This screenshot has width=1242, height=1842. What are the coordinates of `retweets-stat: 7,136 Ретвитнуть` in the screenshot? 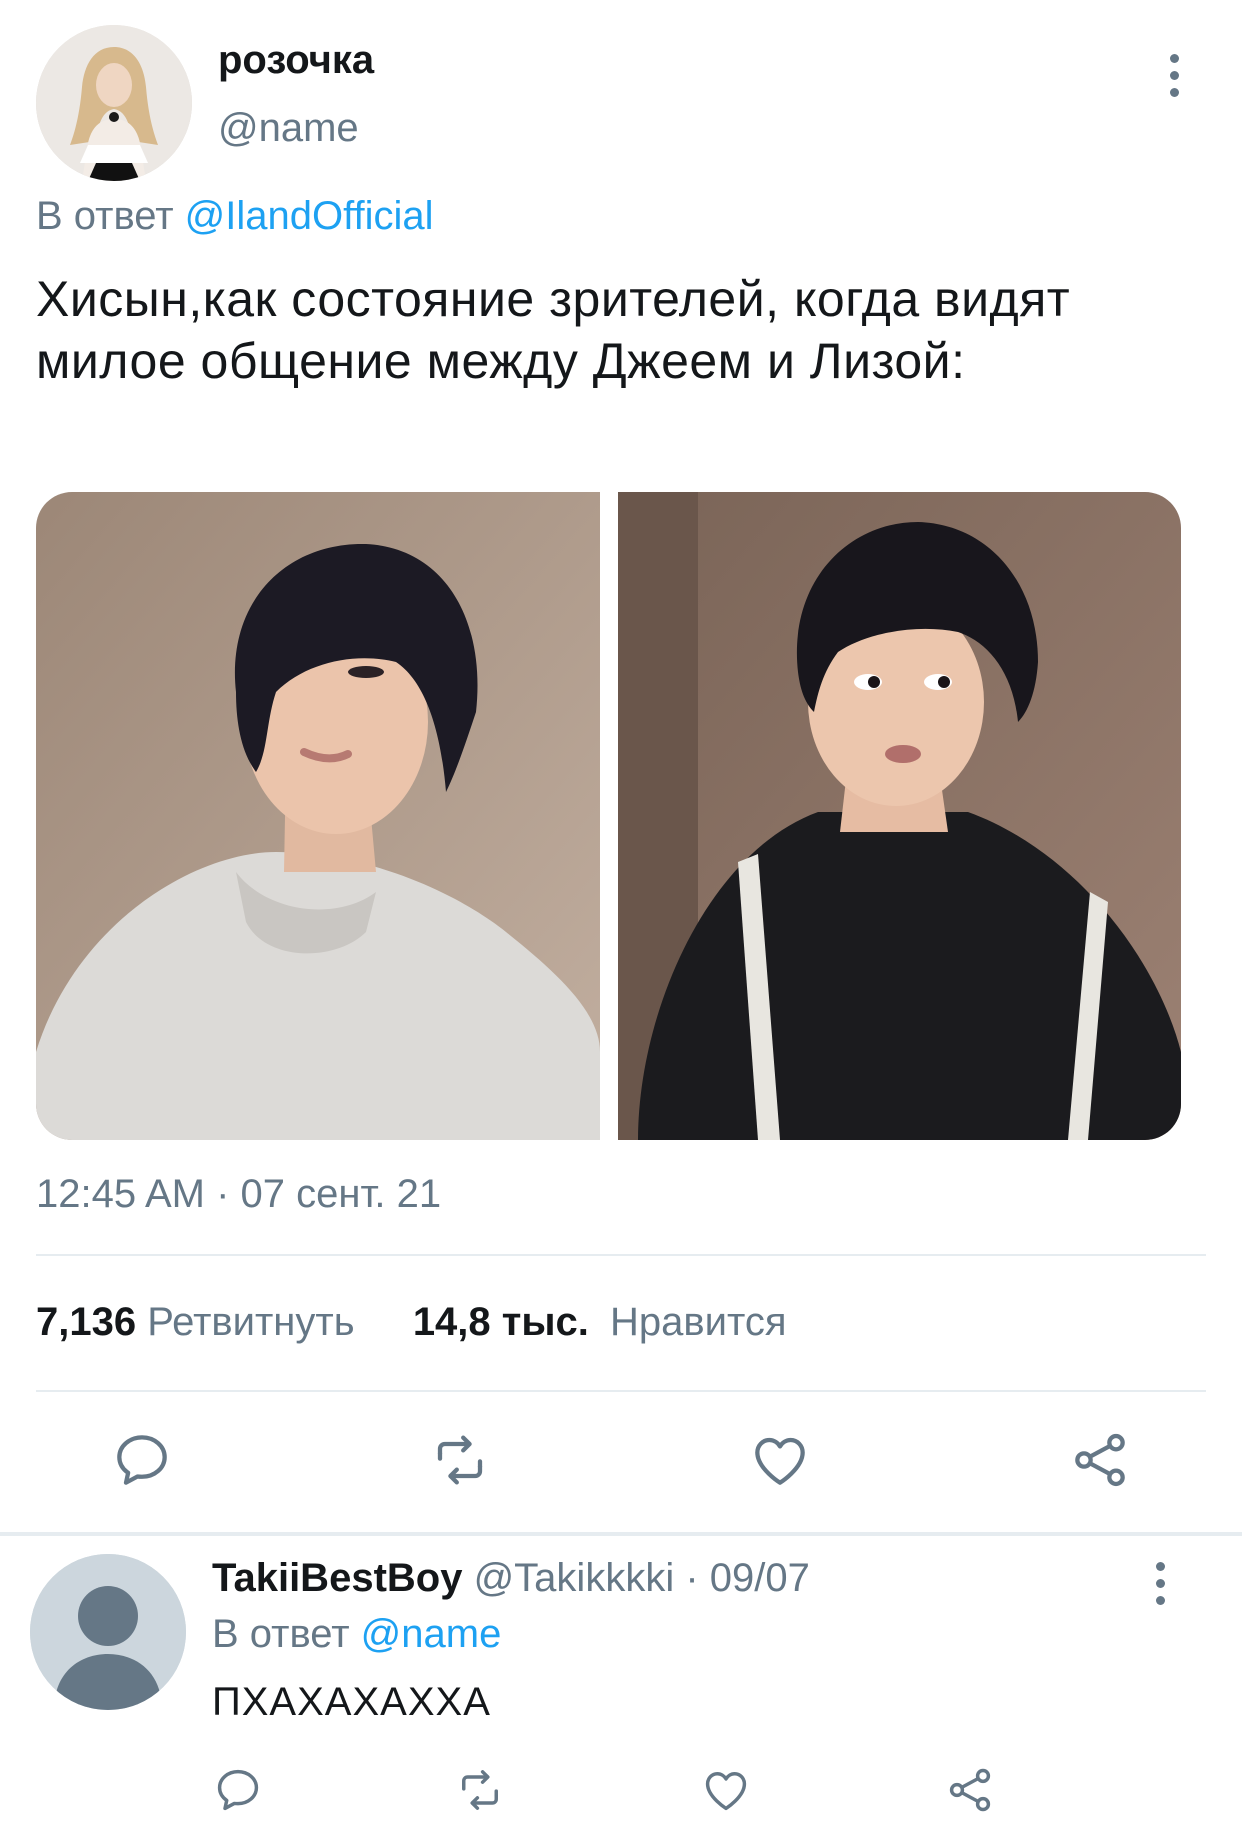 It's located at (195, 1322).